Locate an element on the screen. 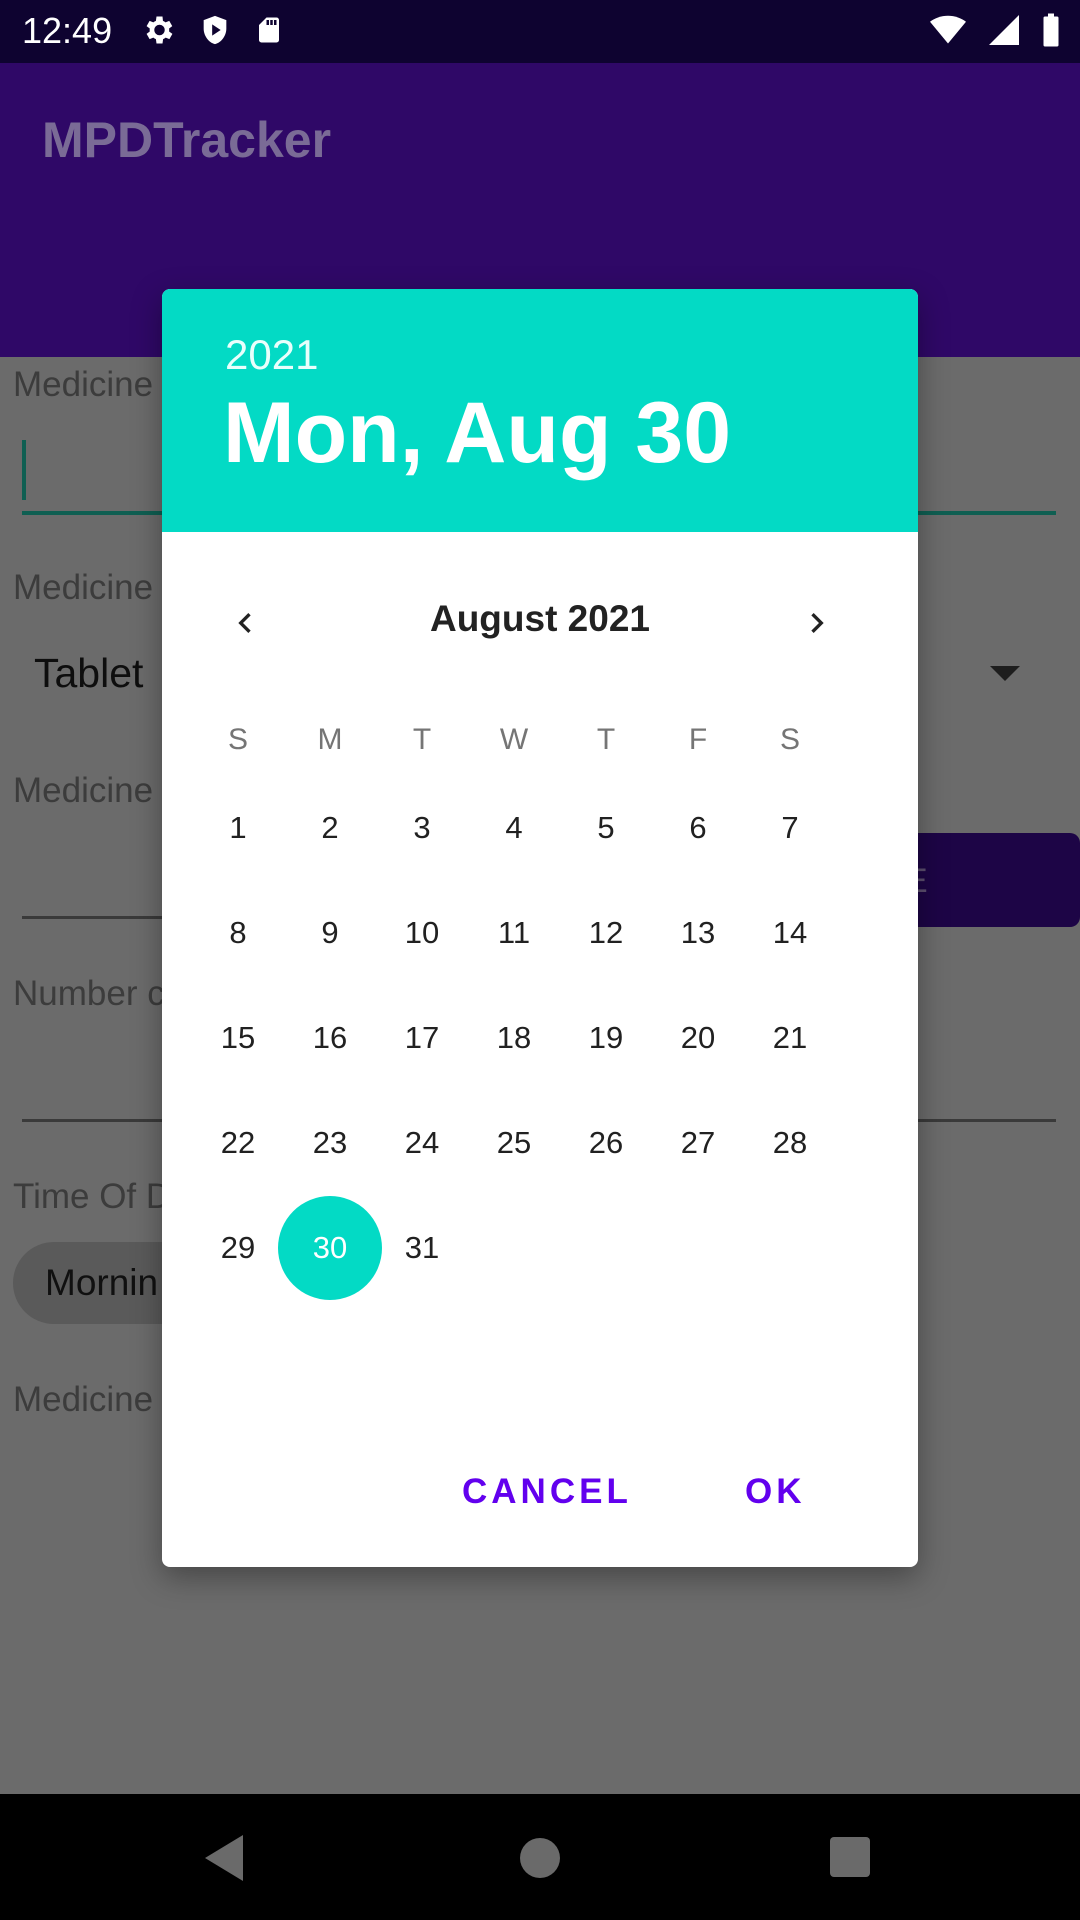 The width and height of the screenshot is (1080, 1920). calendar-day: 1 is located at coordinates (238, 827).